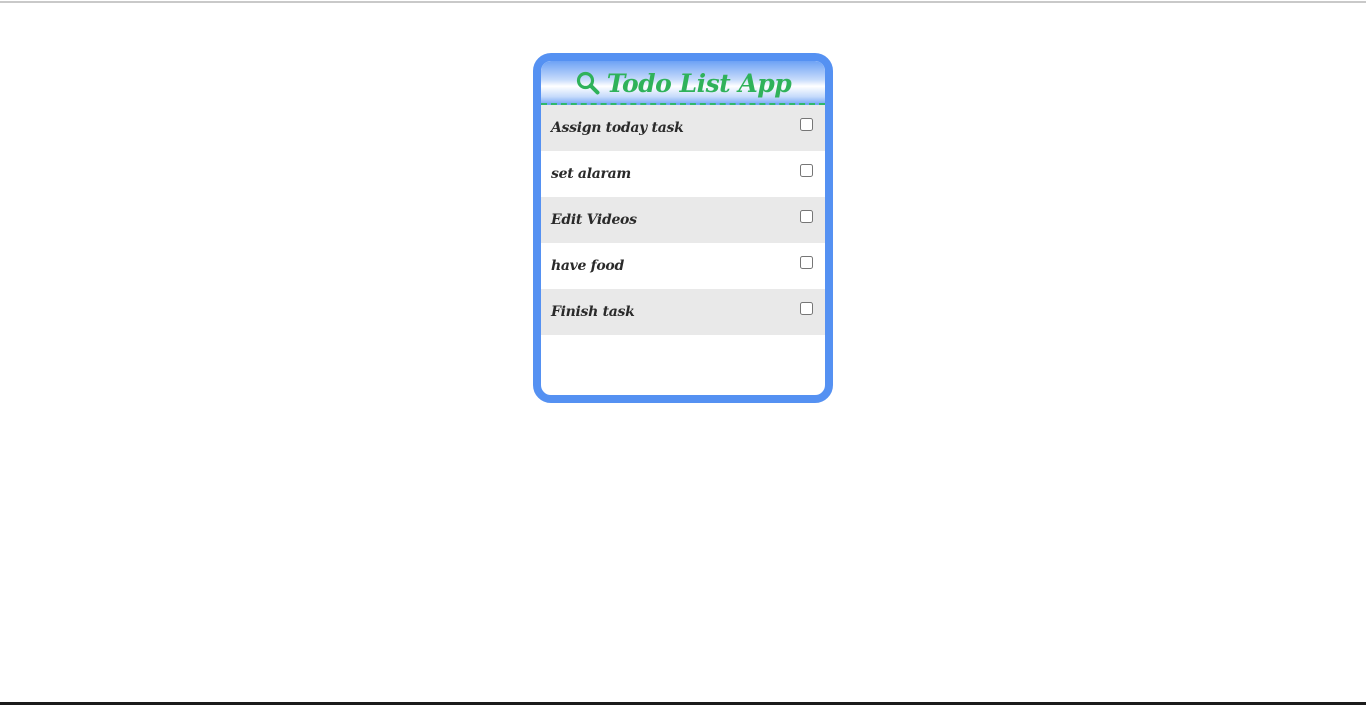 This screenshot has width=1366, height=705. I want to click on window-top-border, so click(683, 2).